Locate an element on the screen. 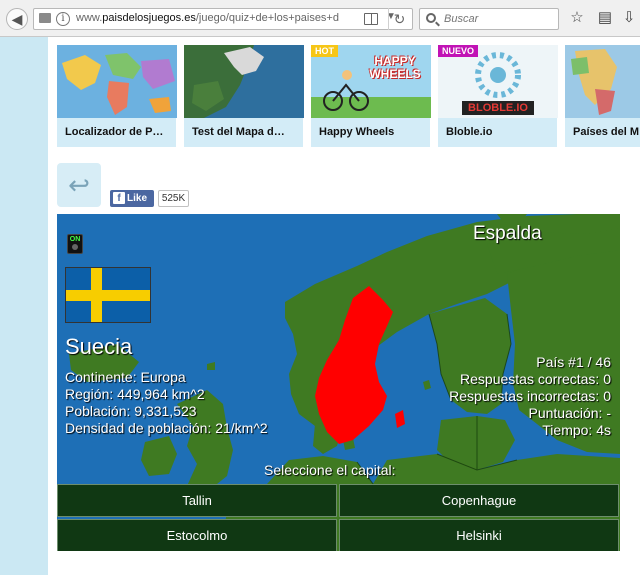 This screenshot has width=640, height=575. reload-icon: ↻ is located at coordinates (399, 19).